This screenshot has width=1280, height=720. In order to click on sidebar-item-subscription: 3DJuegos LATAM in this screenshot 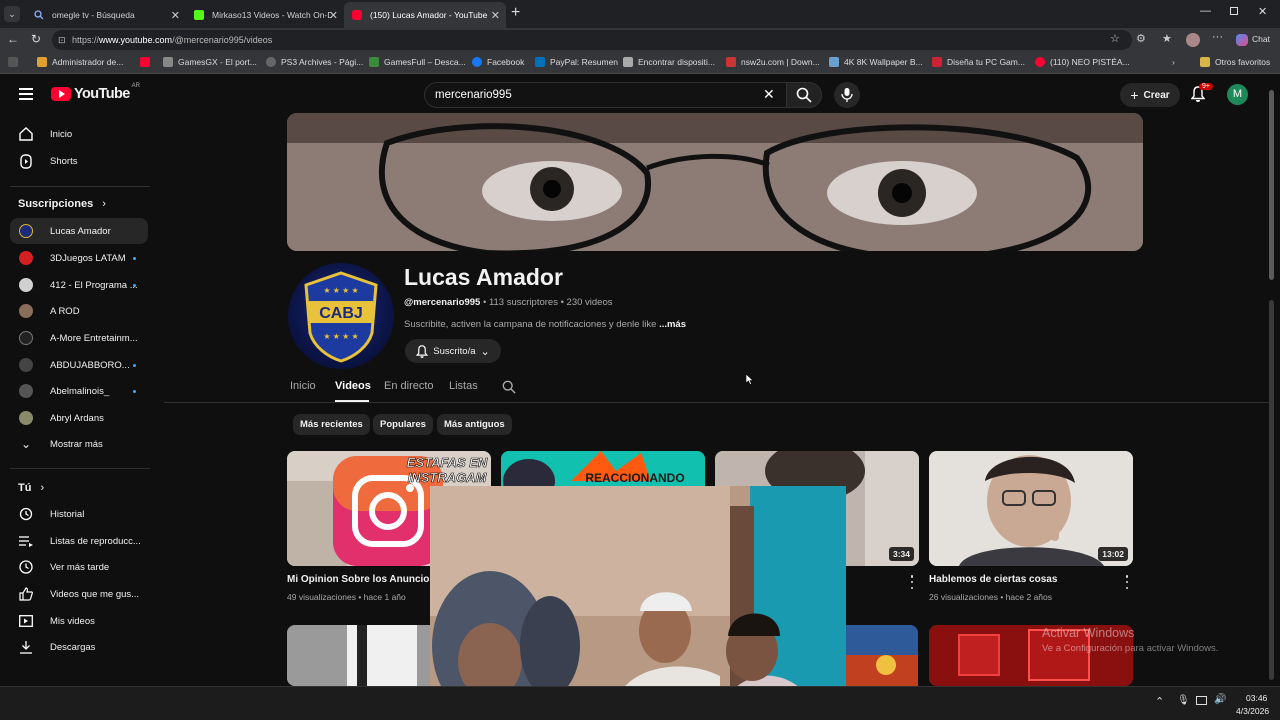, I will do `click(79, 258)`.